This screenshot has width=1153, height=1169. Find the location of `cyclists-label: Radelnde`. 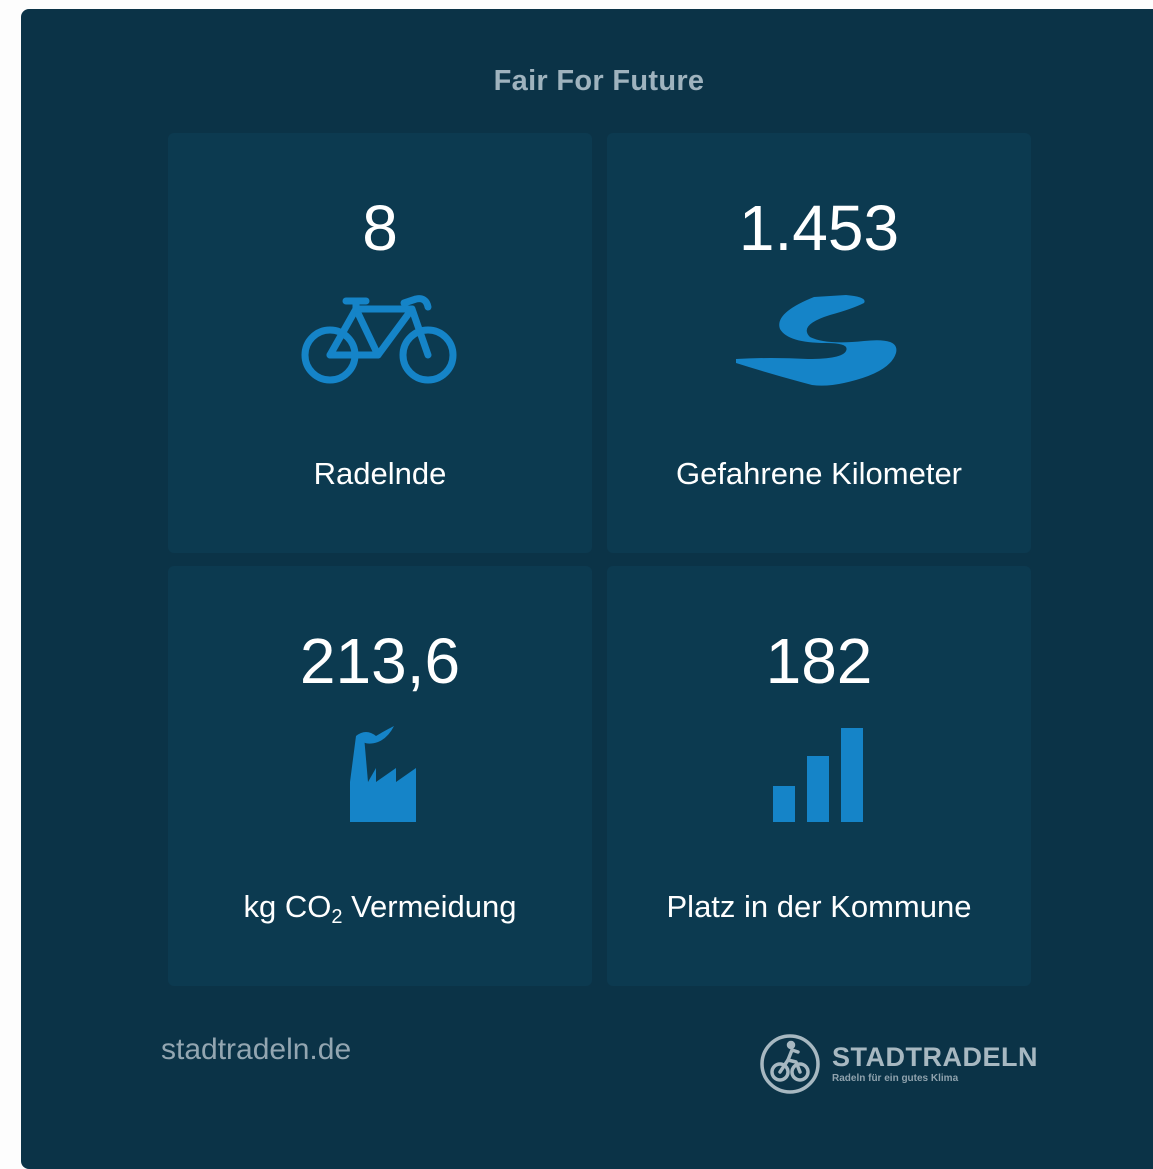

cyclists-label: Radelnde is located at coordinates (380, 473).